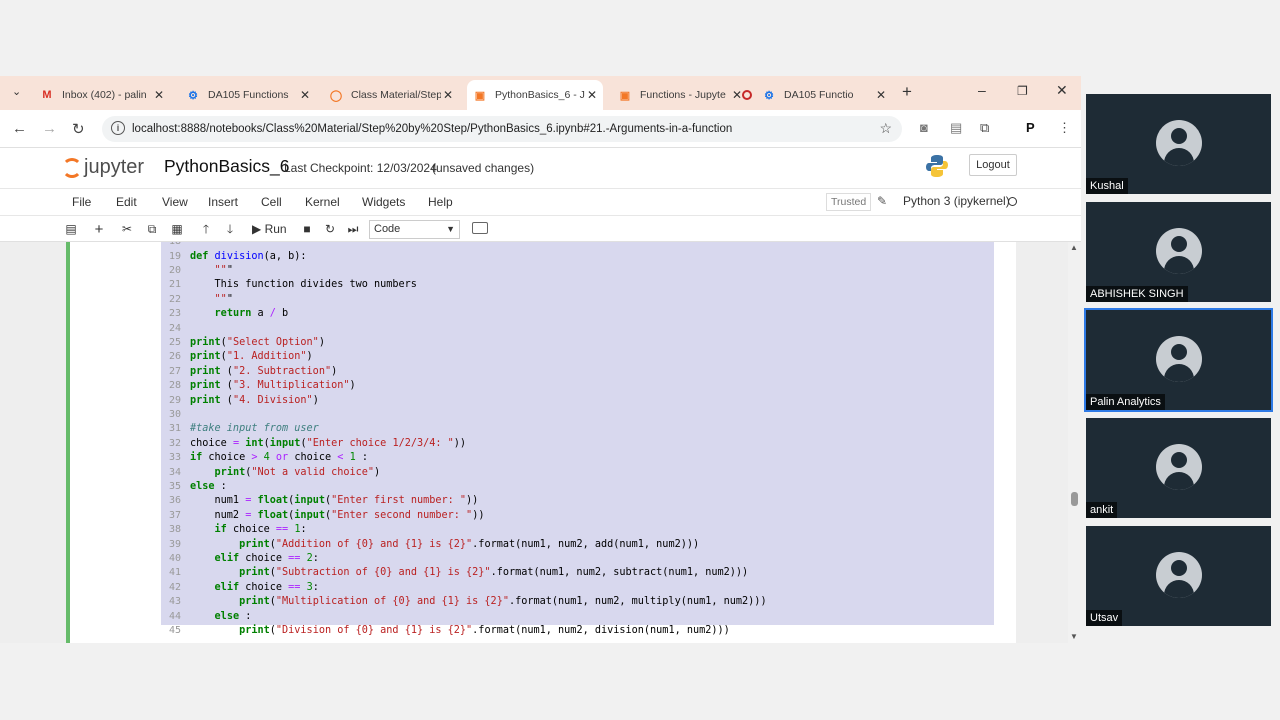 The height and width of the screenshot is (720, 1280). What do you see at coordinates (174, 573) in the screenshot?
I see `line-number: 41` at bounding box center [174, 573].